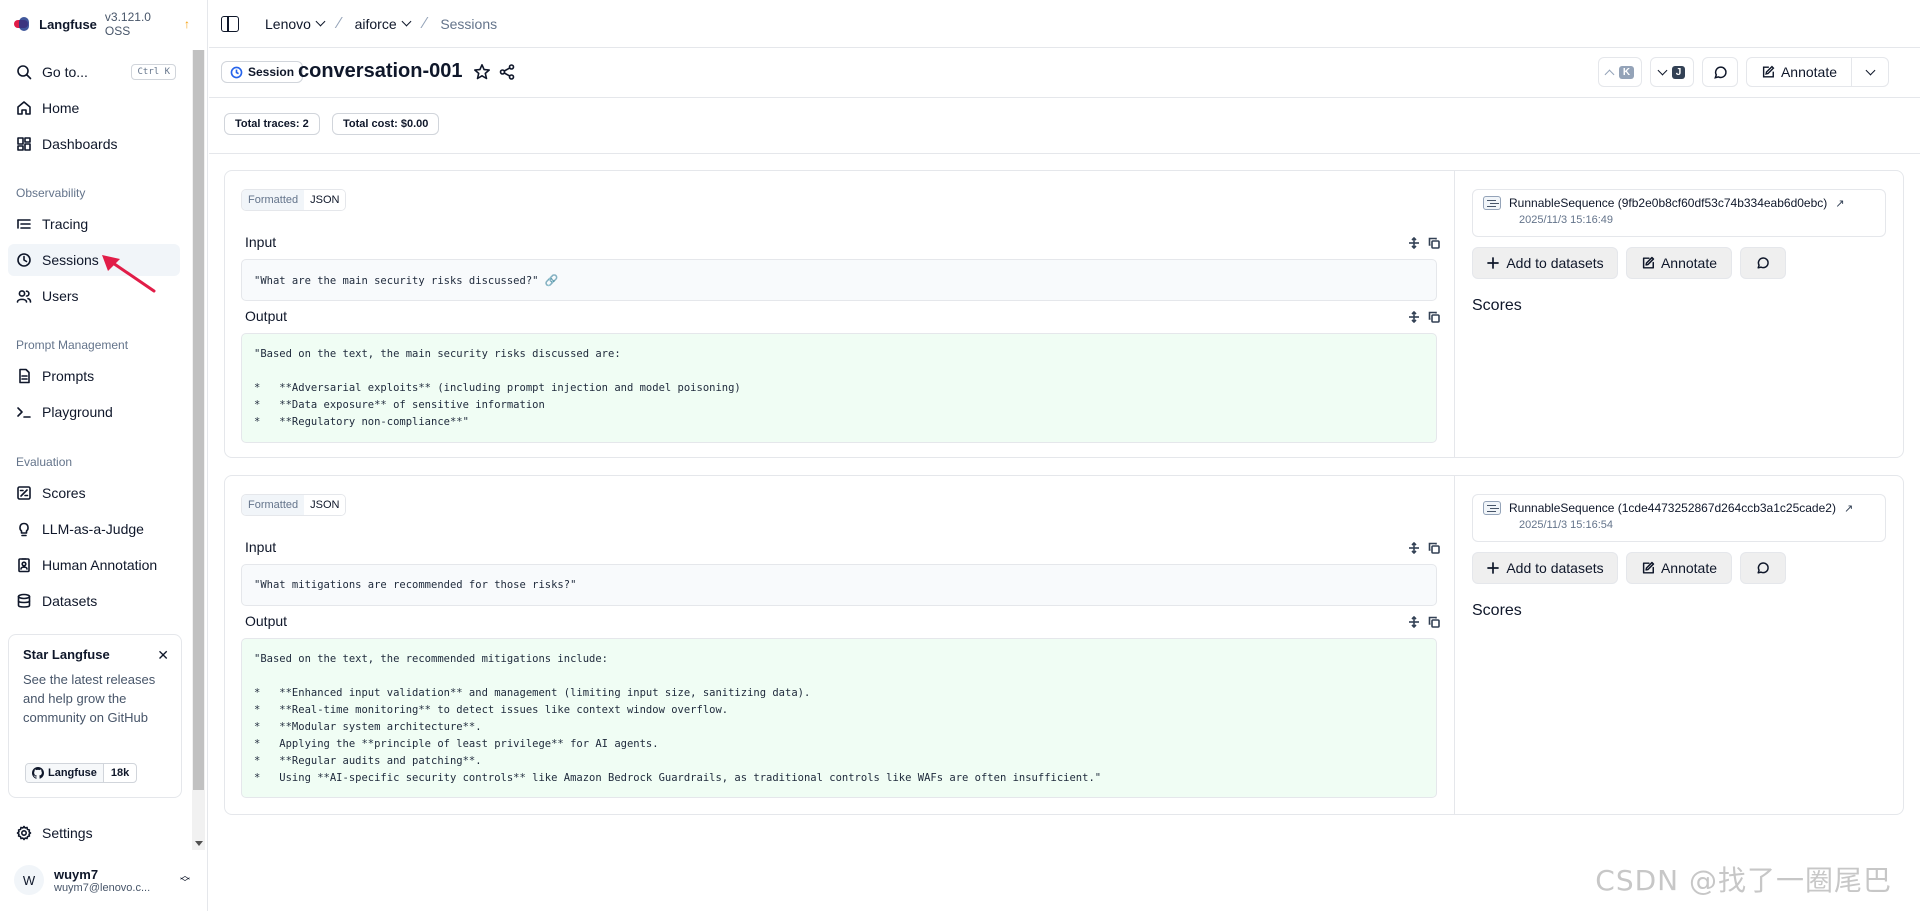 Image resolution: width=1920 pixels, height=911 pixels. I want to click on pointer-arrow-icon, so click(129, 274).